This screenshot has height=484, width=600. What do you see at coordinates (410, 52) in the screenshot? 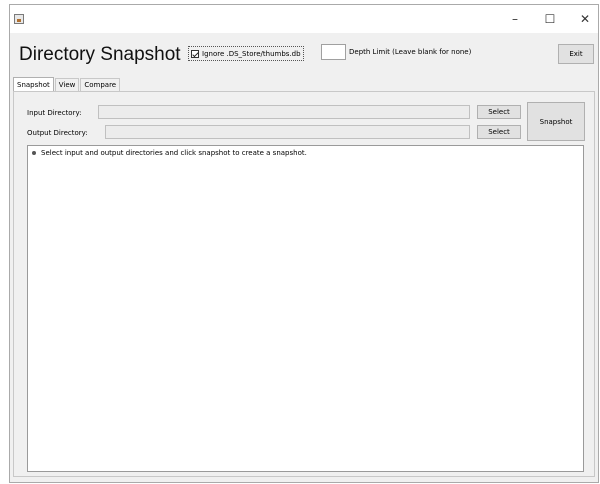
I see `depth-limit-label: Depth Limit (Leave blank for none)` at bounding box center [410, 52].